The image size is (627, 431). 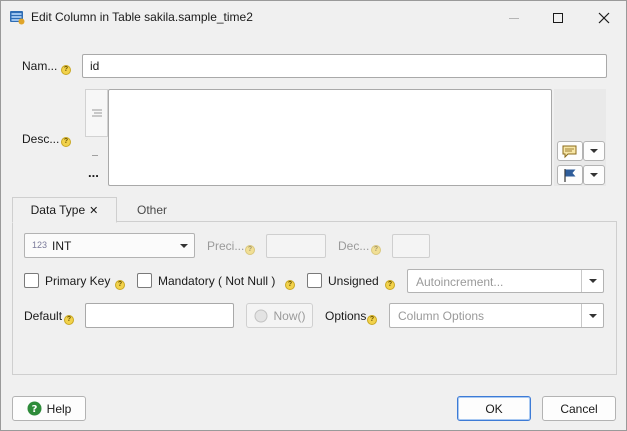 I want to click on app-icon, so click(x=17, y=17).